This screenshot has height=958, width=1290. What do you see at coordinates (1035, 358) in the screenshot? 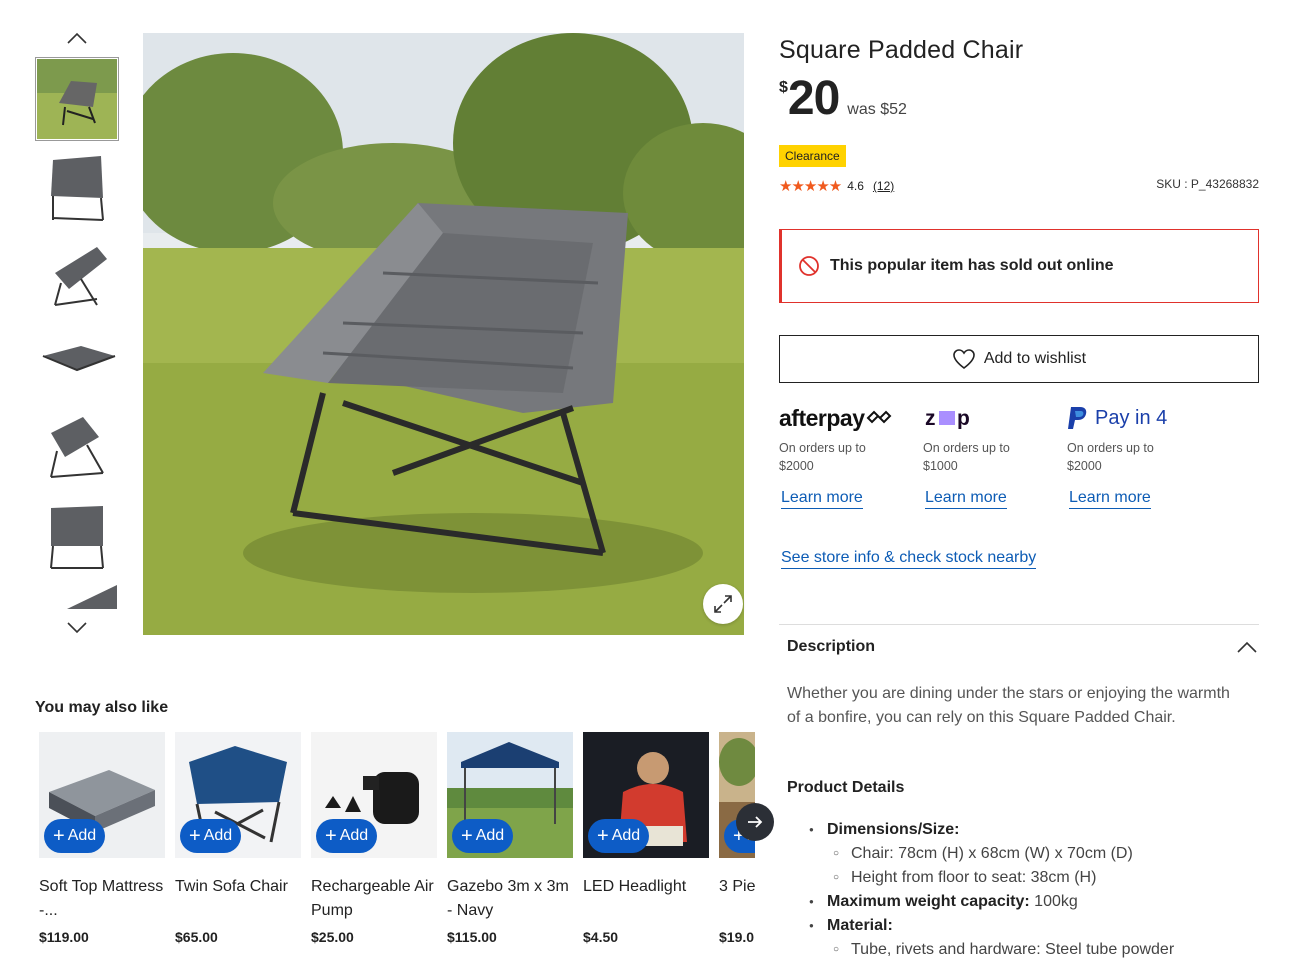
I see `wishlist-label: Add to wishlist` at bounding box center [1035, 358].